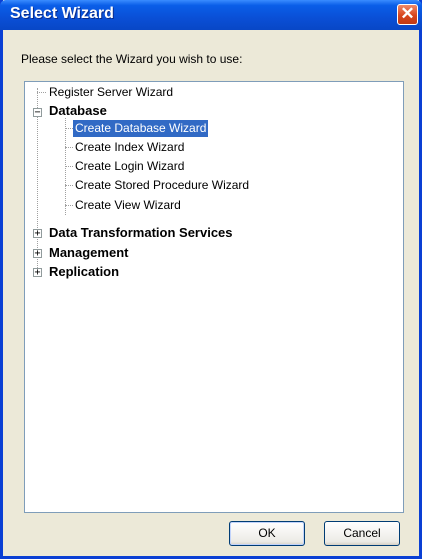  Describe the element at coordinates (267, 533) in the screenshot. I see `ok-button: OK` at that location.